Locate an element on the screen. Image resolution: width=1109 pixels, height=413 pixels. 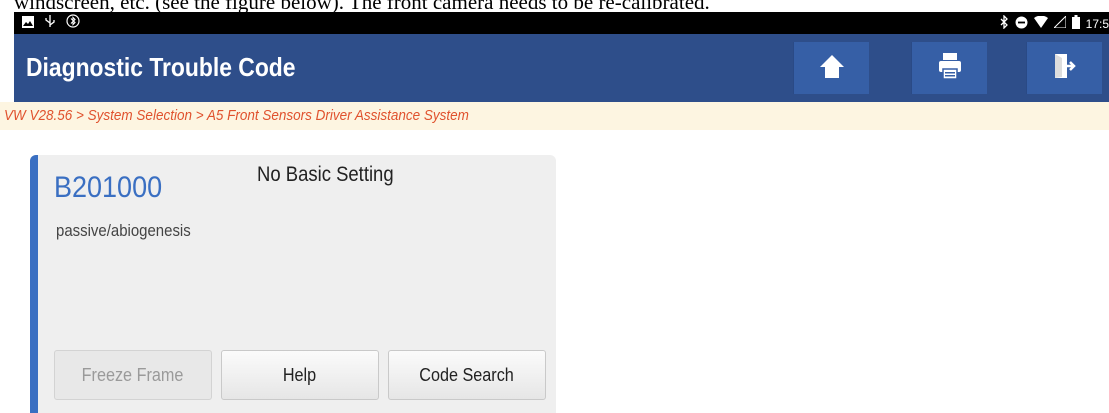
help-label: Help is located at coordinates (300, 374).